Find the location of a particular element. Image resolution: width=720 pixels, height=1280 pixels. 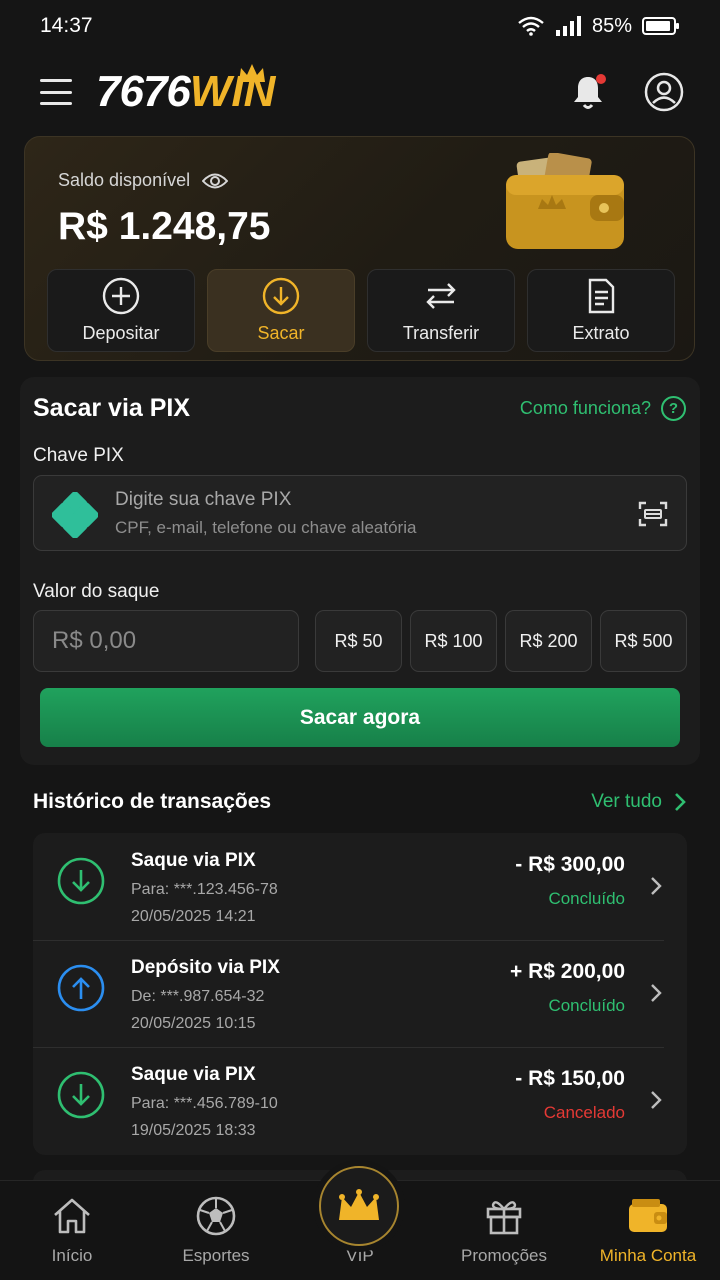

transaction-party: De: ***.987.654-32 is located at coordinates (198, 996).